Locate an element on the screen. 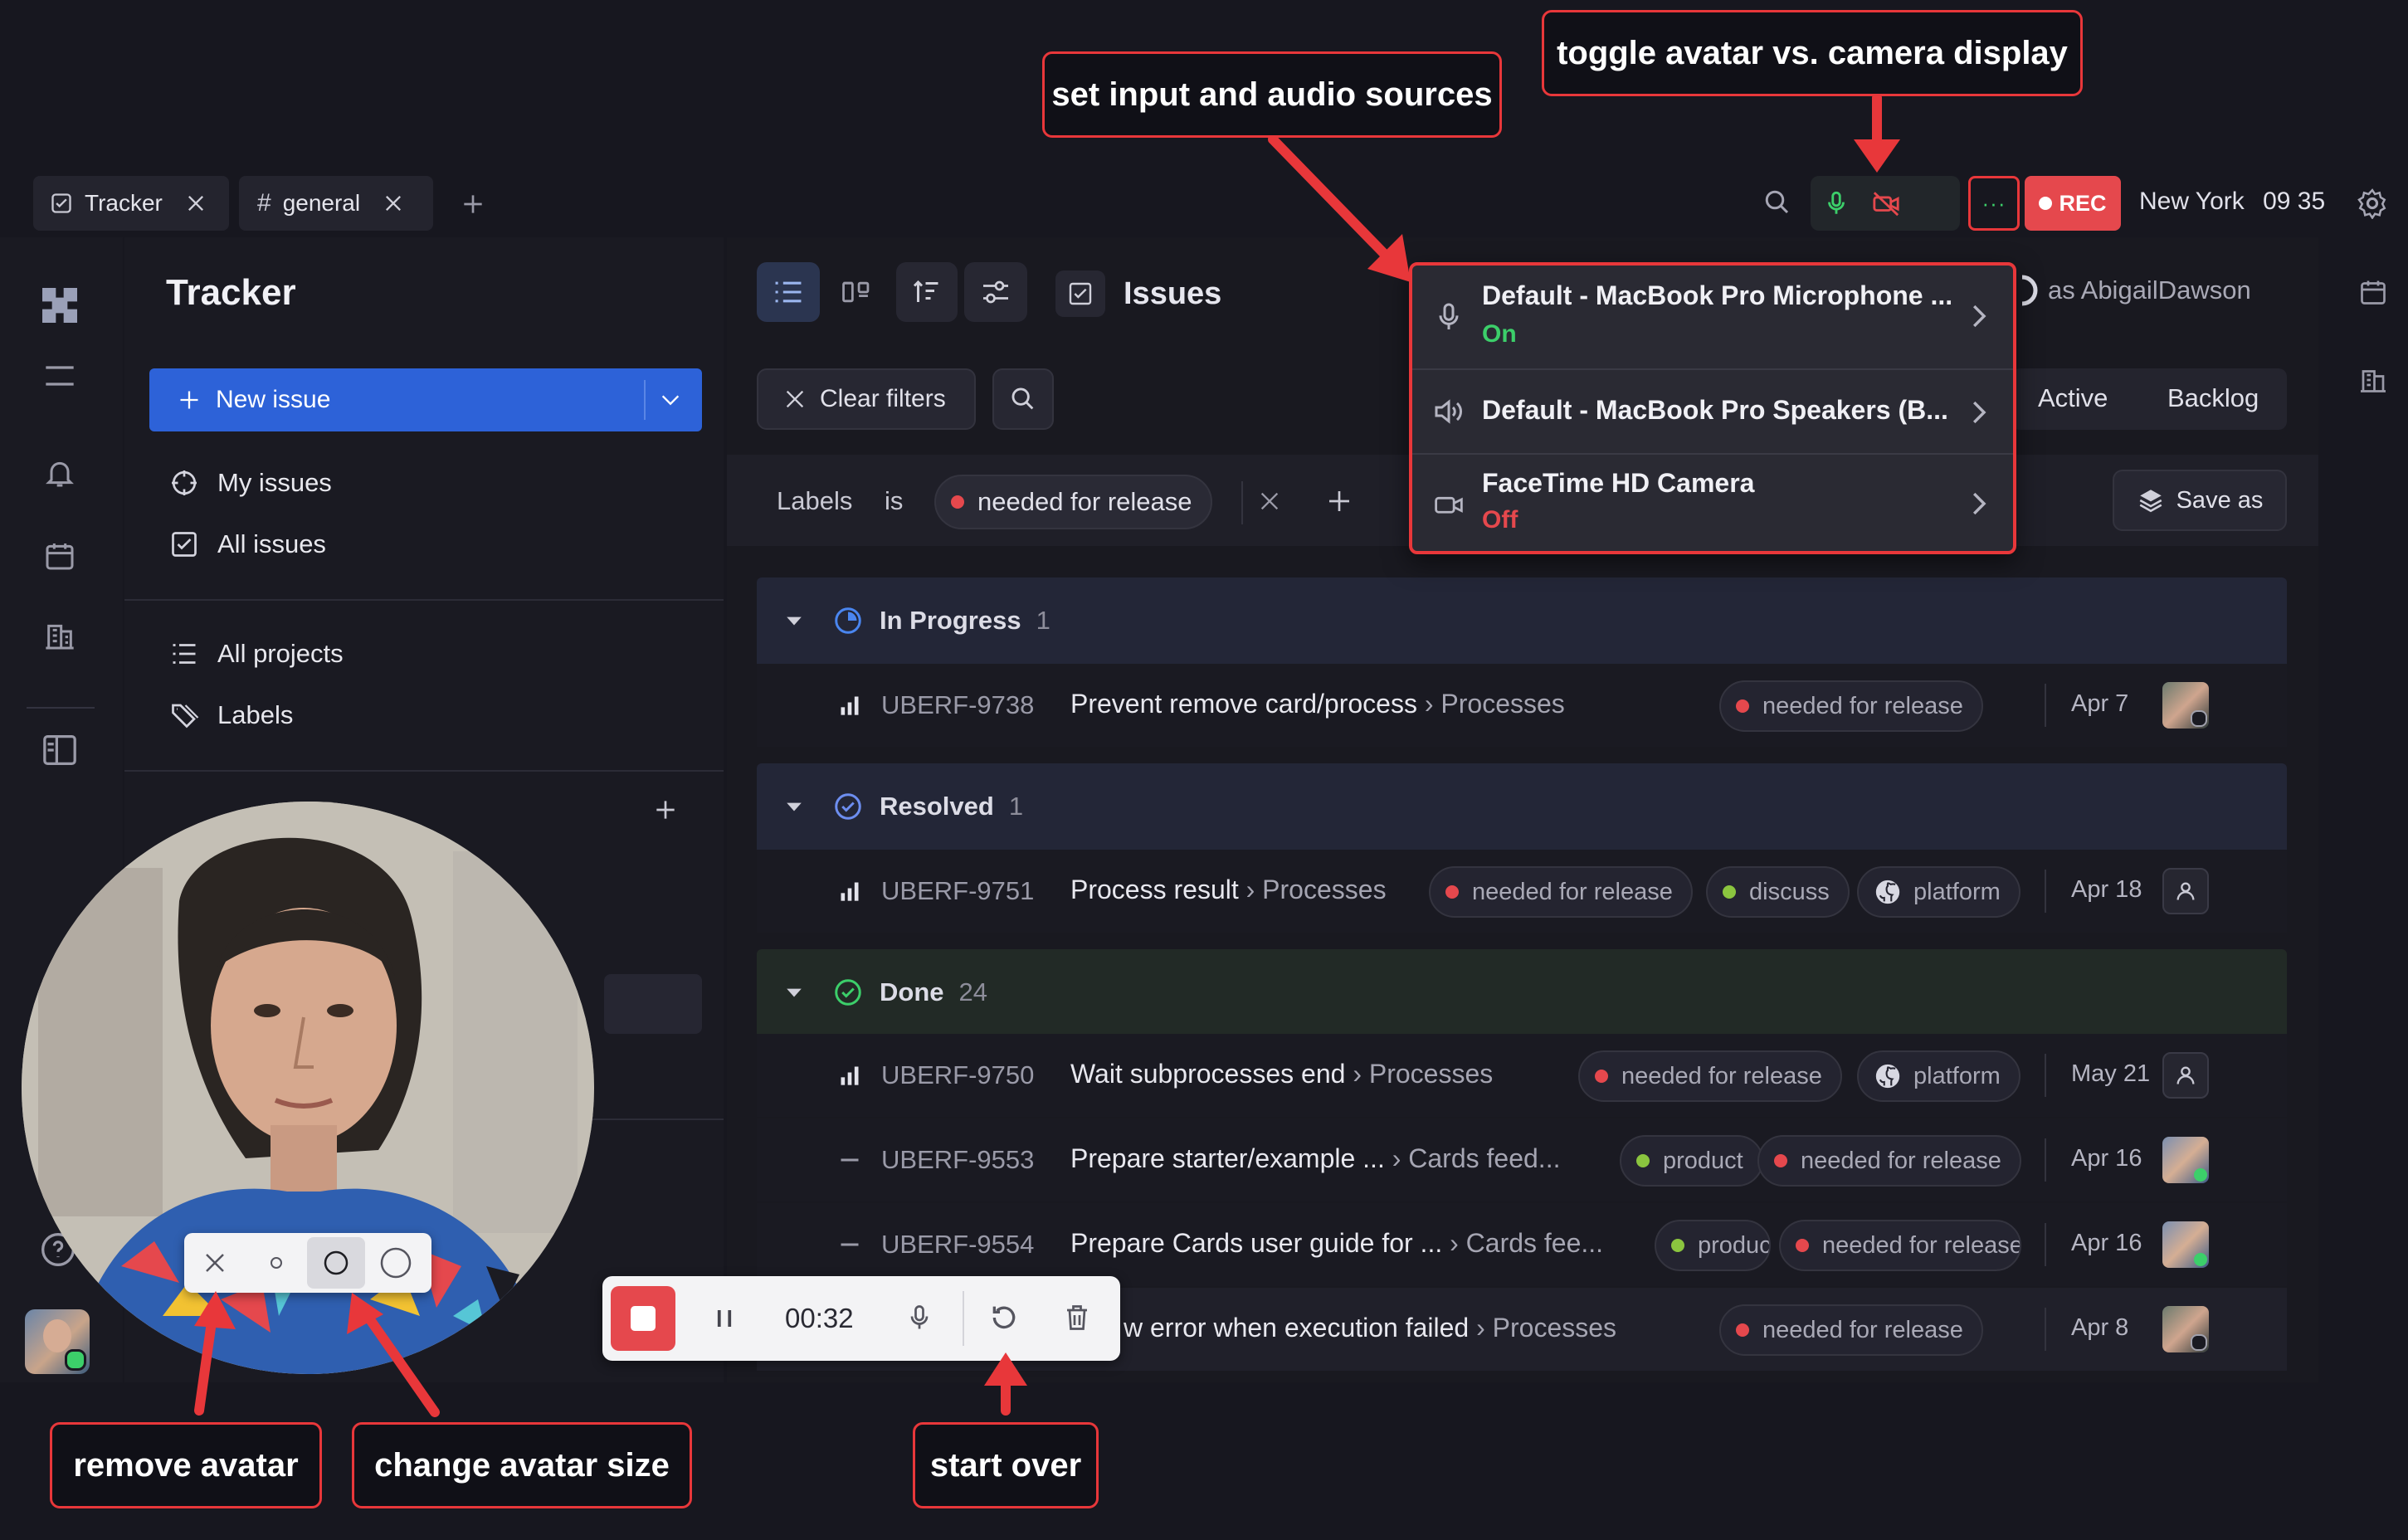 The image size is (2408, 1540). callout-start-over: start over is located at coordinates (1006, 1465).